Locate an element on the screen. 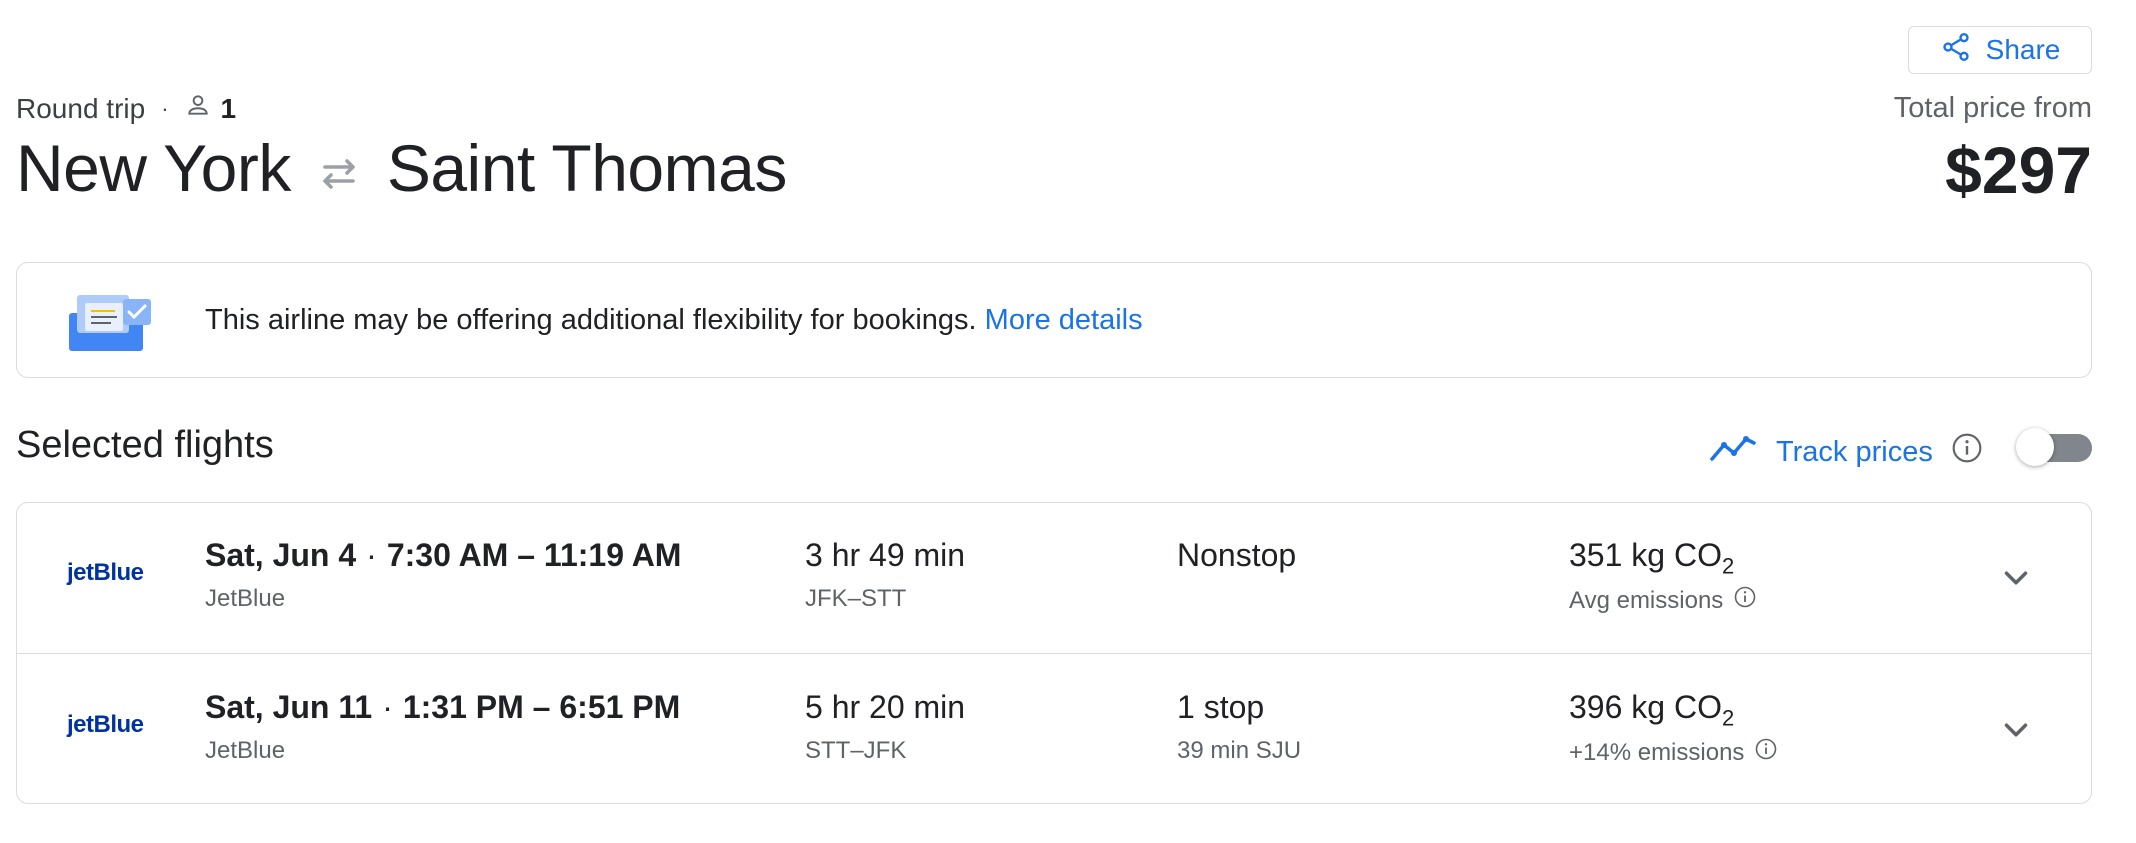 The width and height of the screenshot is (2136, 843). passenger-count: 1 is located at coordinates (211, 108).